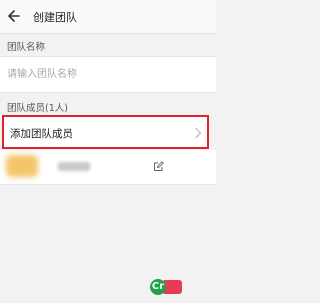 This screenshot has height=303, width=320. Describe the element at coordinates (198, 133) in the screenshot. I see `chevron-right-icon` at that location.